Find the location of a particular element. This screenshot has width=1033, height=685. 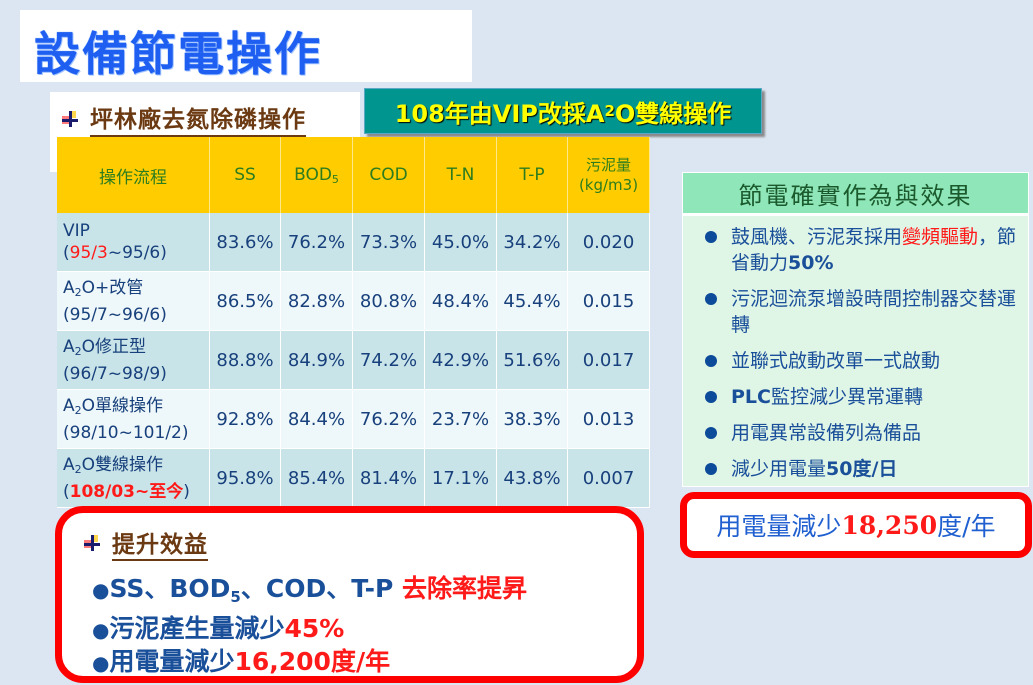

cell-process: A2O雙線操作 (108/03~至今) is located at coordinates (133, 478).